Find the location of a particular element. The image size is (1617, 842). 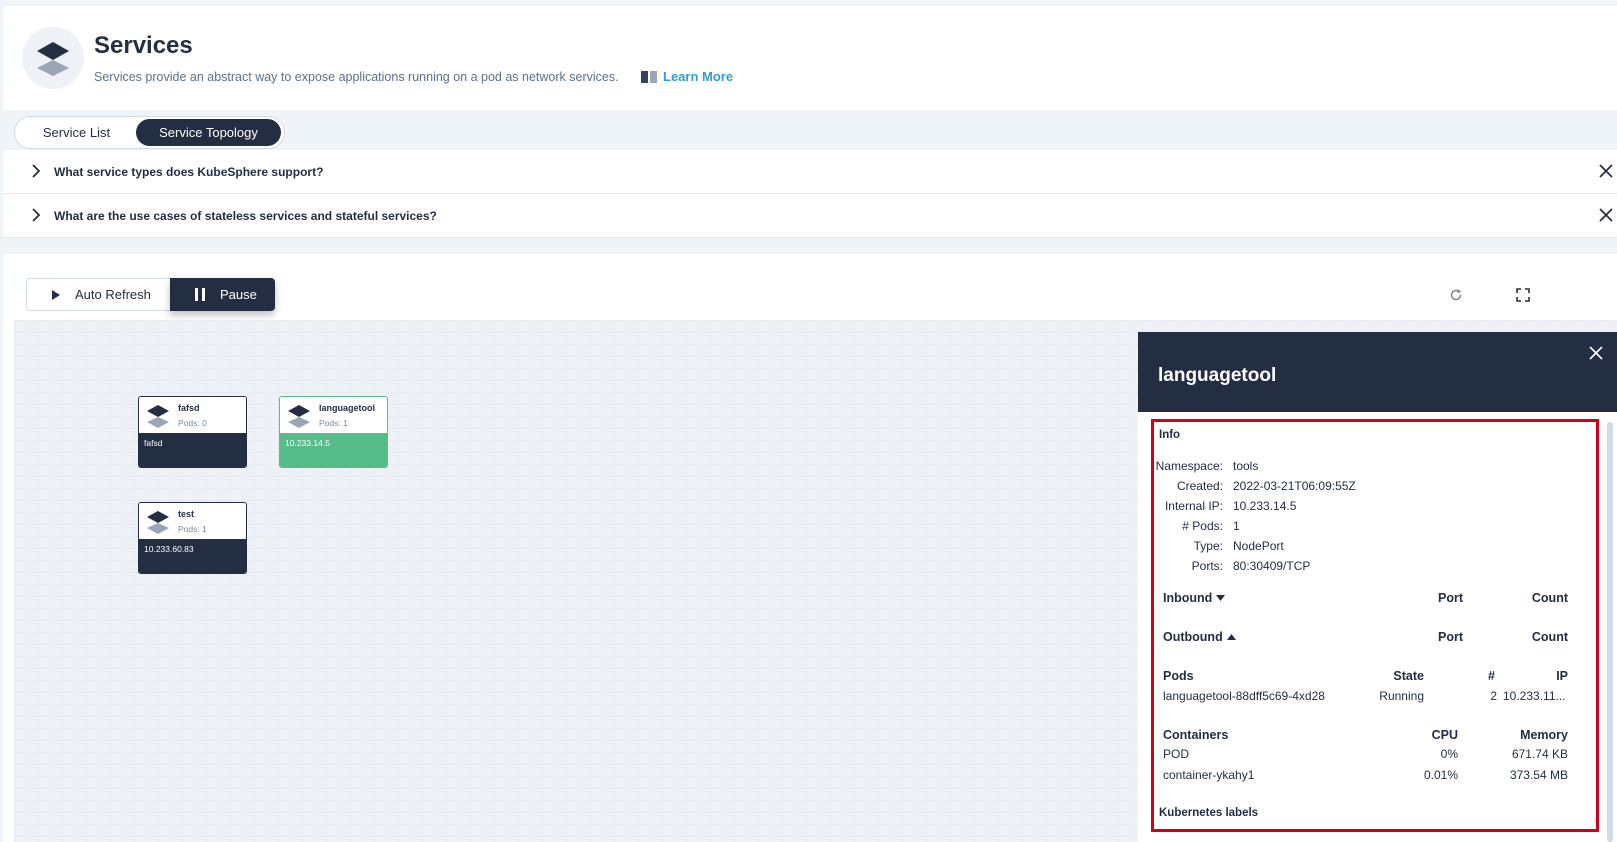

node-pods: Pods: 0 is located at coordinates (192, 423).